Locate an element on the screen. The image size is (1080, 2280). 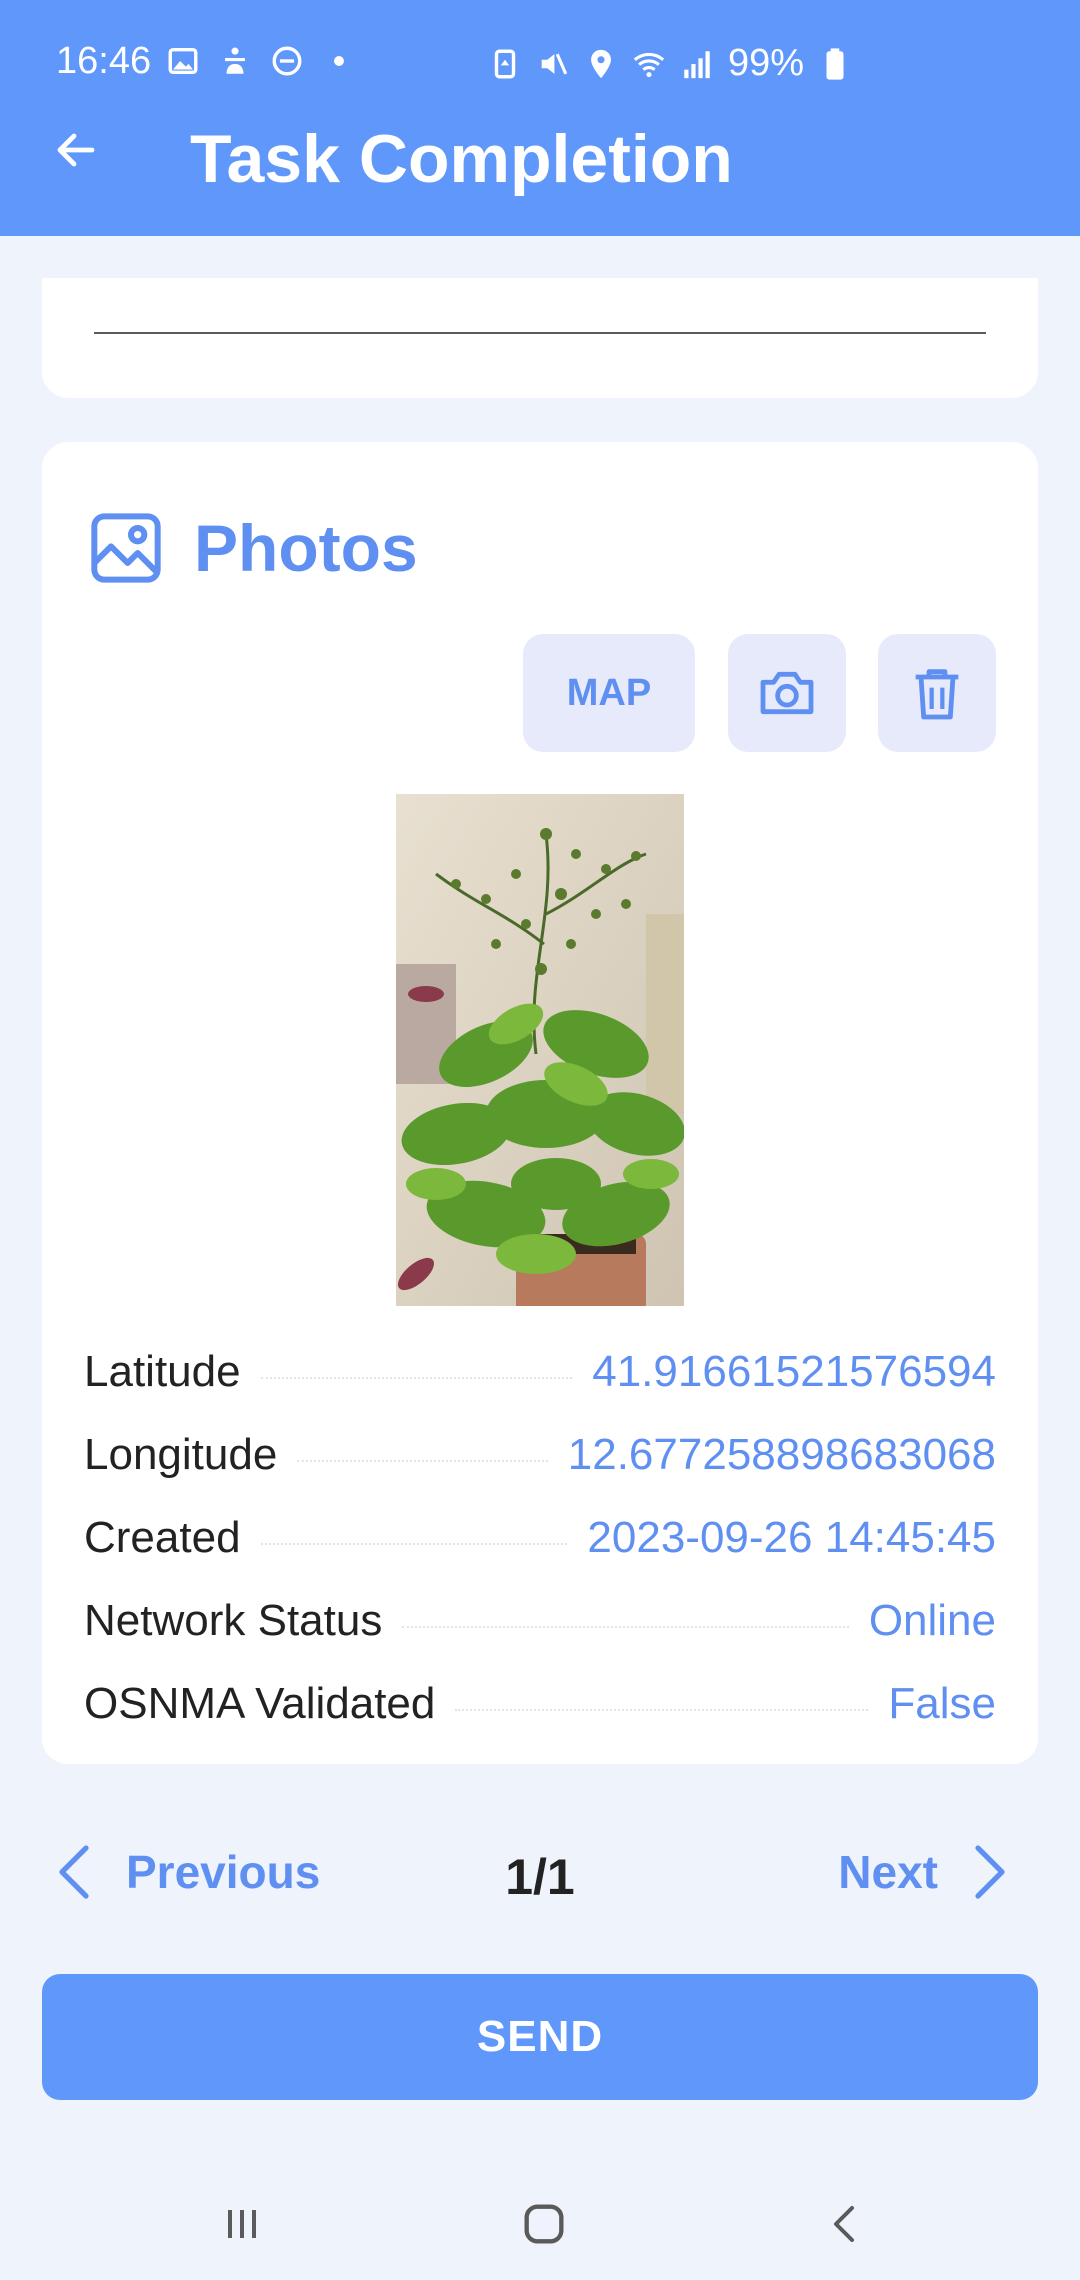
photos-heading: Photos is located at coordinates (252, 548).